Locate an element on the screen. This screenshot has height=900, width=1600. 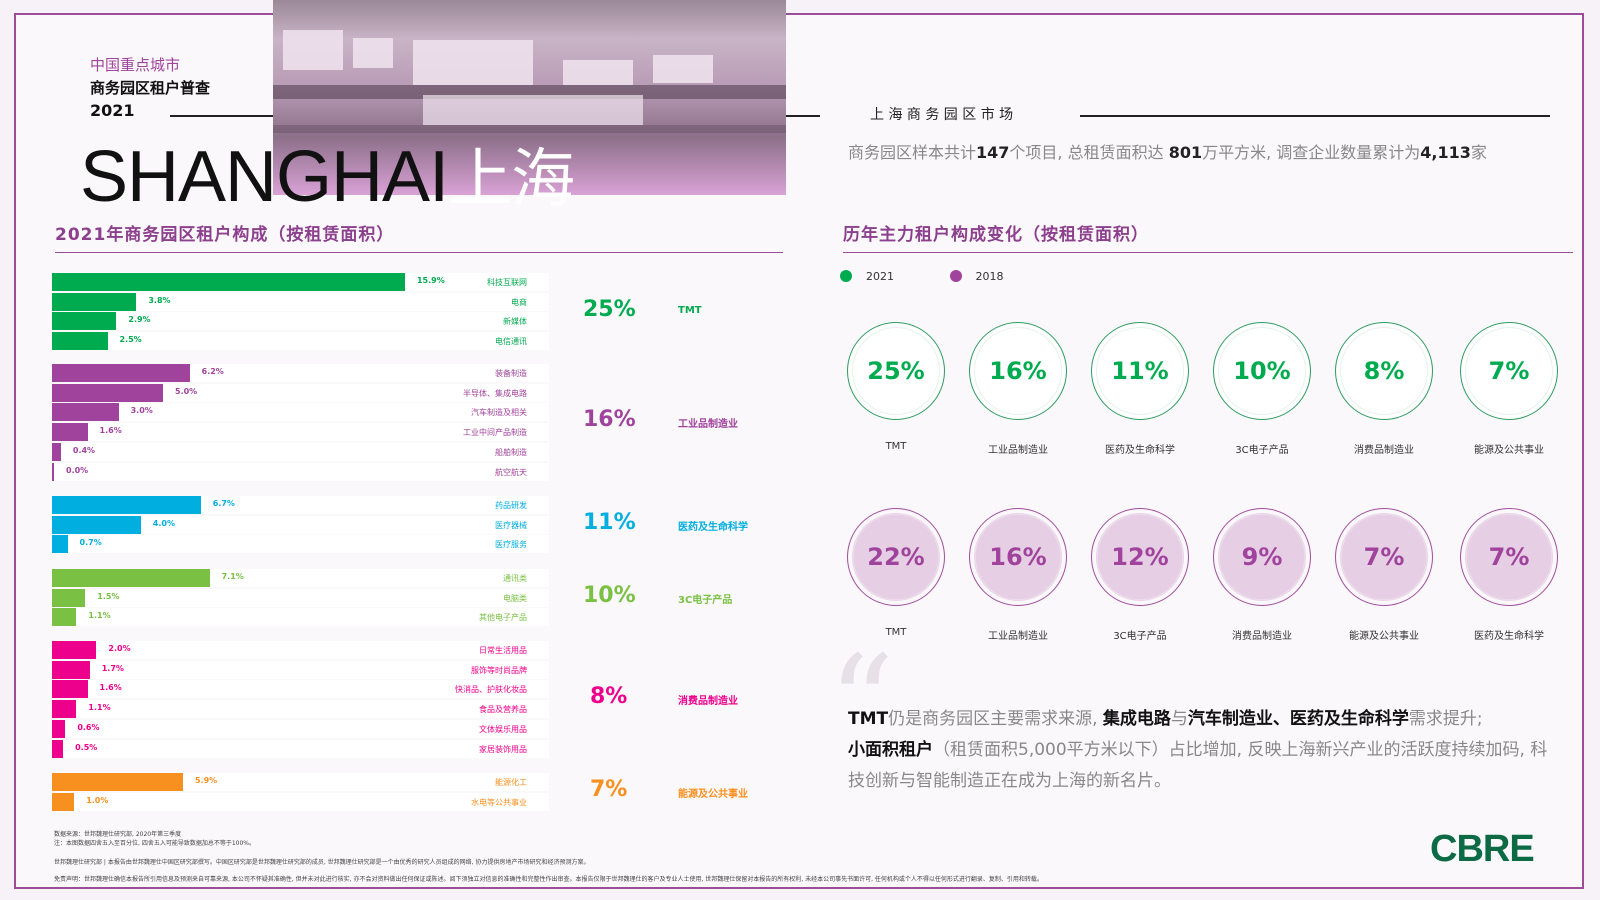
right-section-rule is located at coordinates (1208, 252).